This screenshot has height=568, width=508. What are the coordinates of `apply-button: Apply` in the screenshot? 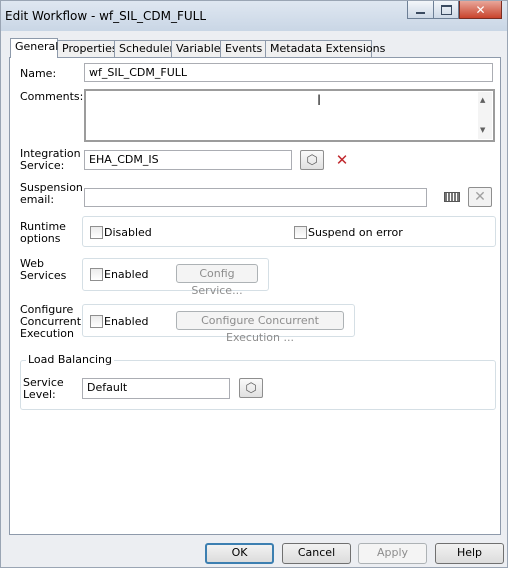 It's located at (392, 553).